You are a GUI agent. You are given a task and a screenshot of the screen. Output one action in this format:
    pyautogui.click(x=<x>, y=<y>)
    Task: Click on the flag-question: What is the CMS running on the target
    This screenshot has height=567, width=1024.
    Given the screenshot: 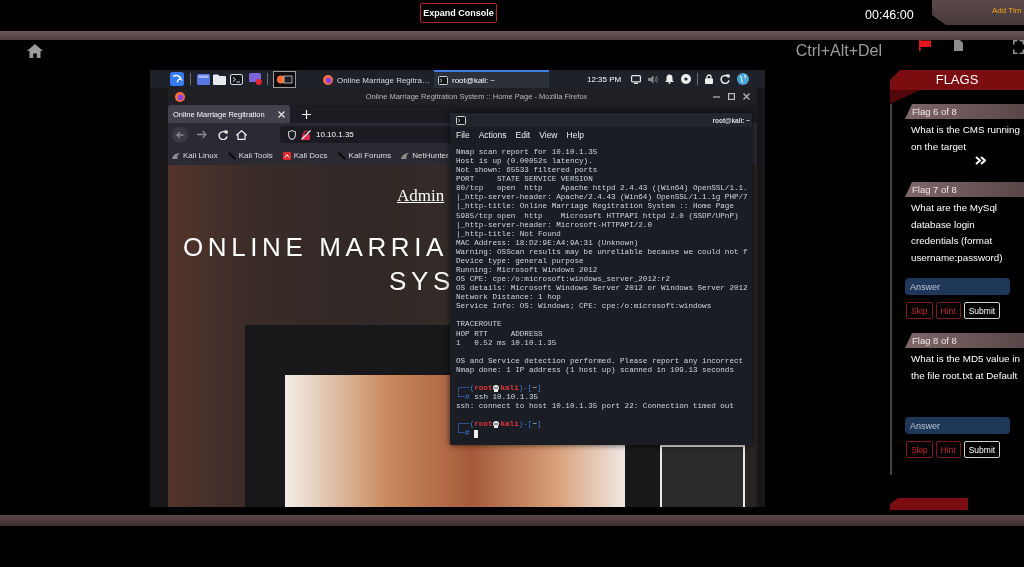 What is the action you would take?
    pyautogui.click(x=966, y=138)
    